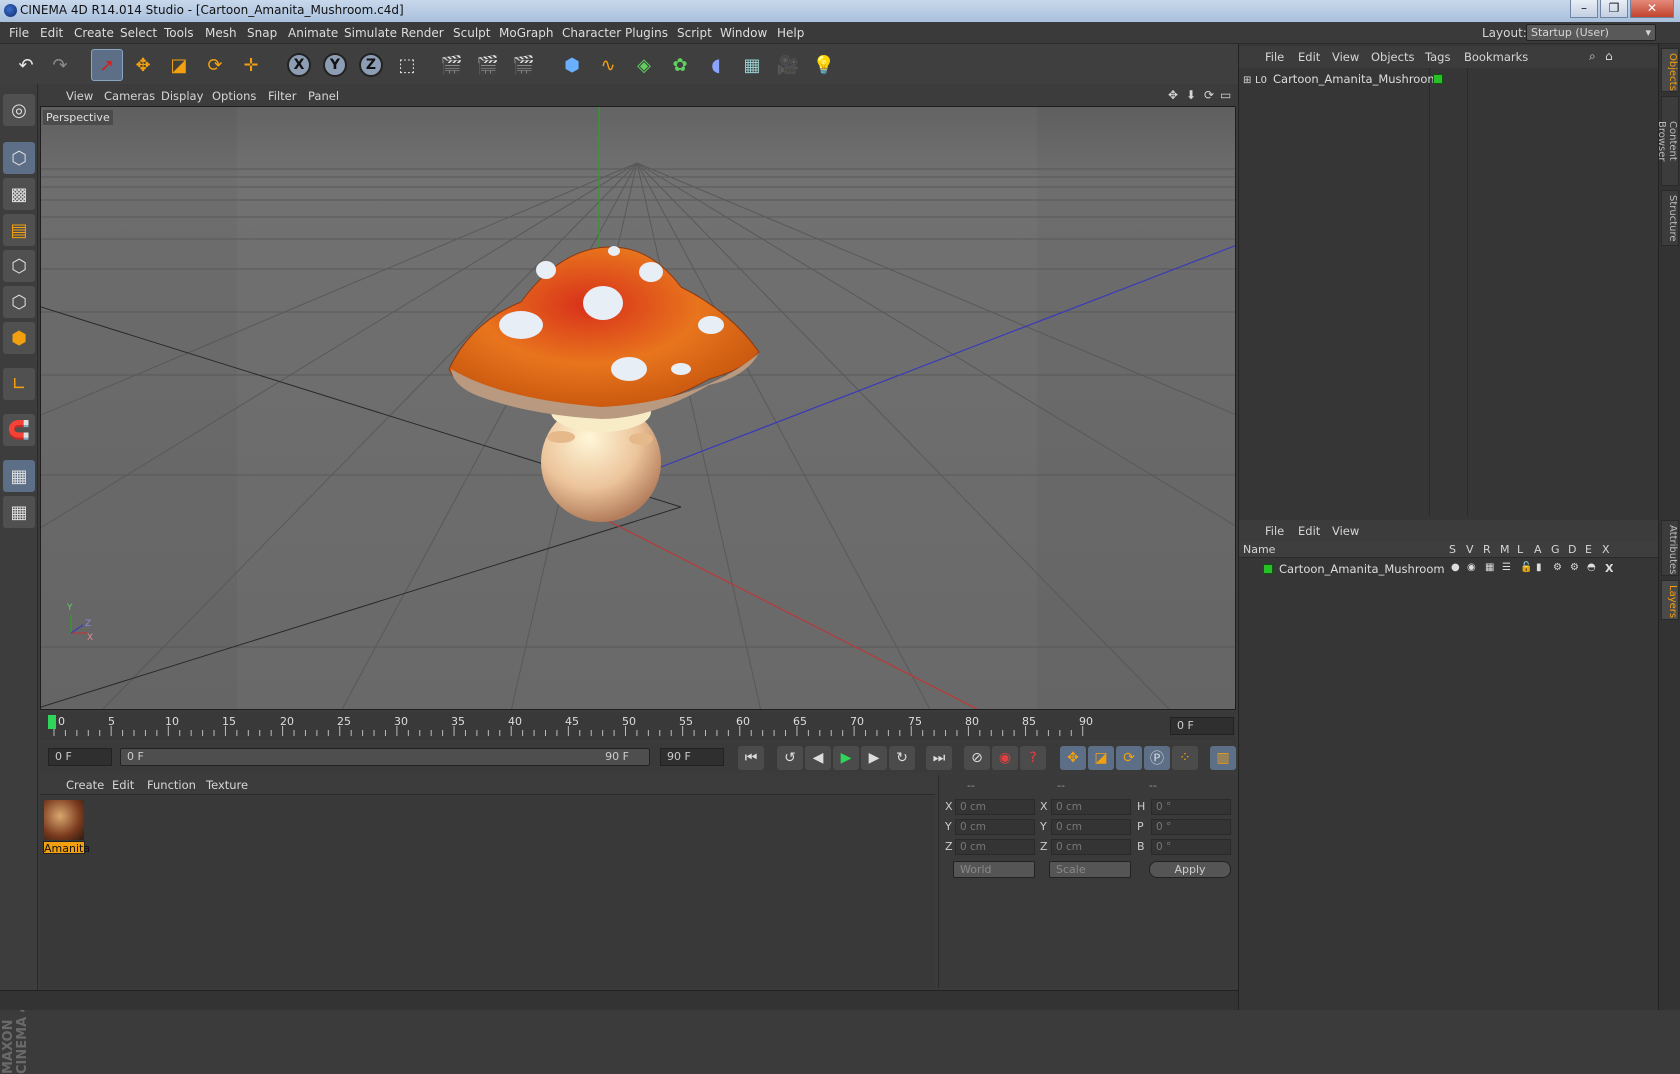  Describe the element at coordinates (407, 65) in the screenshot. I see `coordinate-system-toggle: ⬚` at that location.